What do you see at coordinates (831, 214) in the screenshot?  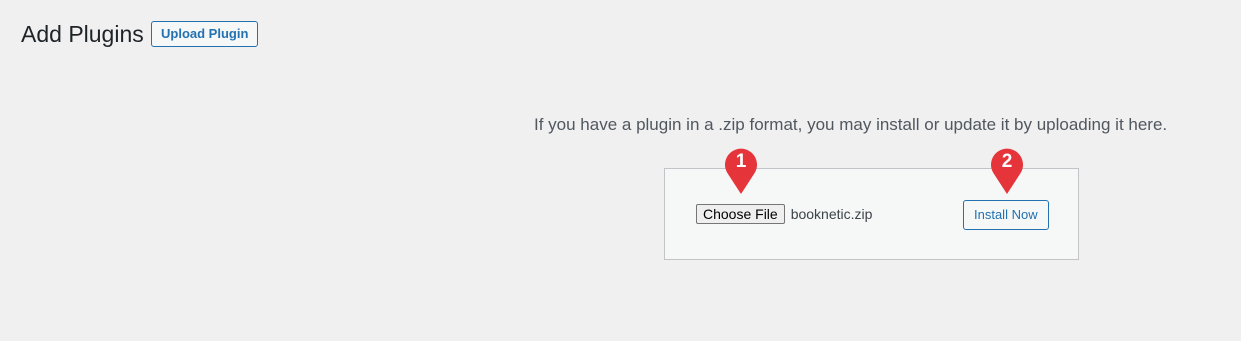 I see `selected-file-name: booknetic.zip` at bounding box center [831, 214].